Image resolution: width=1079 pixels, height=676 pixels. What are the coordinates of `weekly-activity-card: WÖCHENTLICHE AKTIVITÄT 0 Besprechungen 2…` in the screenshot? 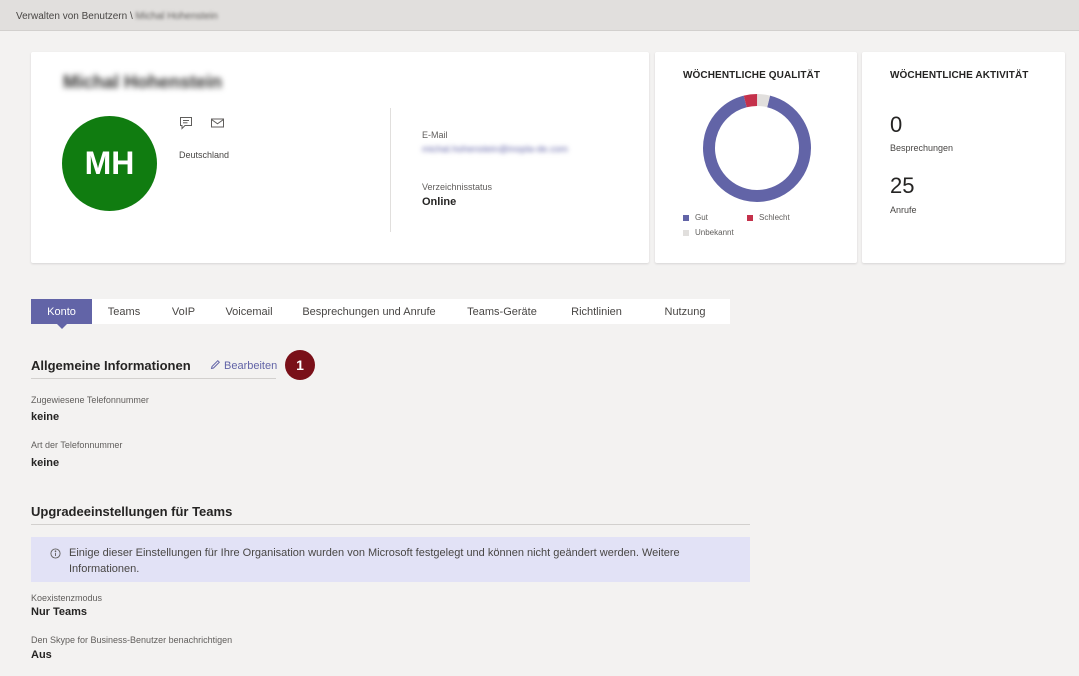 It's located at (963, 157).